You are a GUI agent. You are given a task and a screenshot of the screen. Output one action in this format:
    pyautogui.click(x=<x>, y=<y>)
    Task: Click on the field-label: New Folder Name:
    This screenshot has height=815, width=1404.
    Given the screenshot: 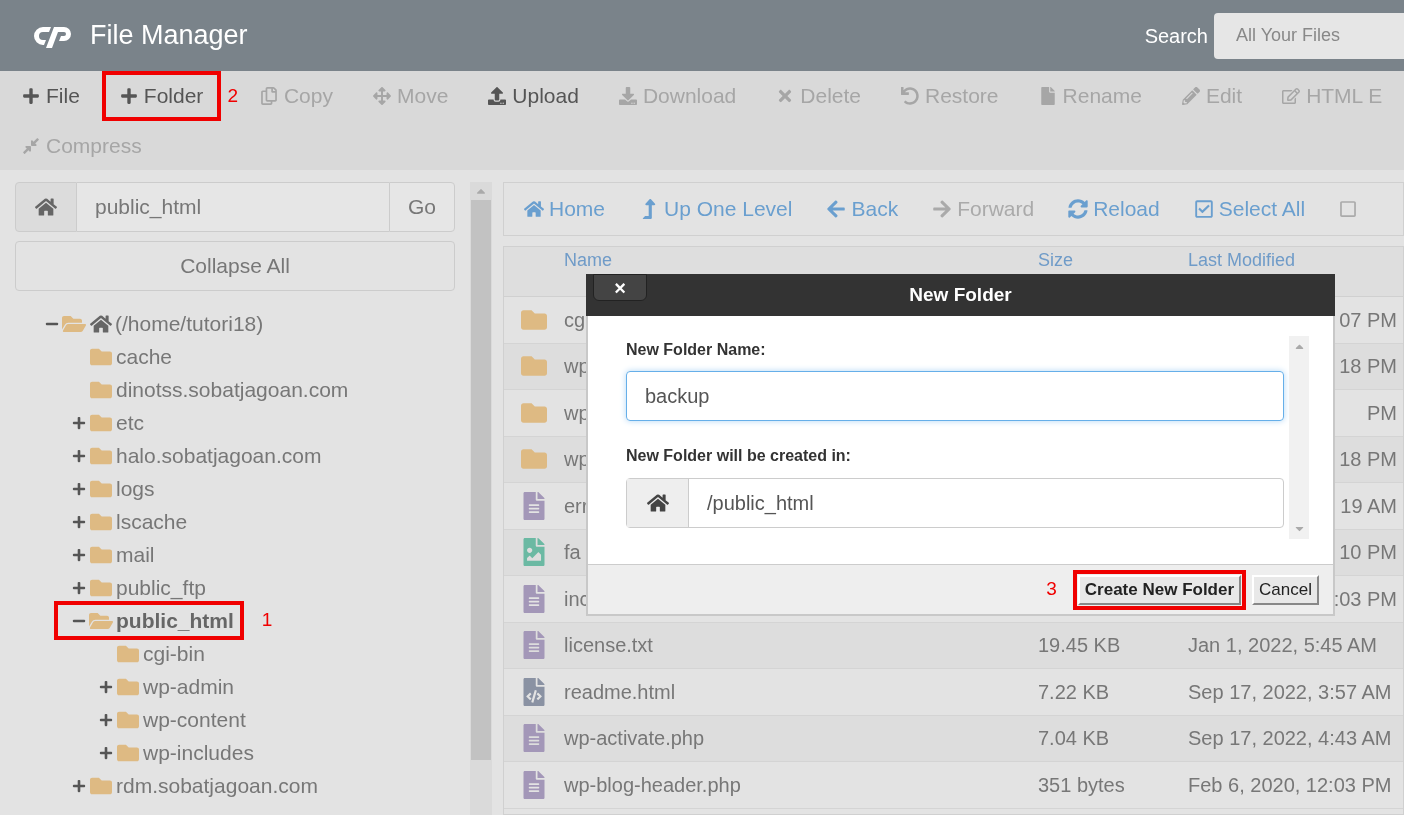 What is the action you would take?
    pyautogui.click(x=696, y=350)
    